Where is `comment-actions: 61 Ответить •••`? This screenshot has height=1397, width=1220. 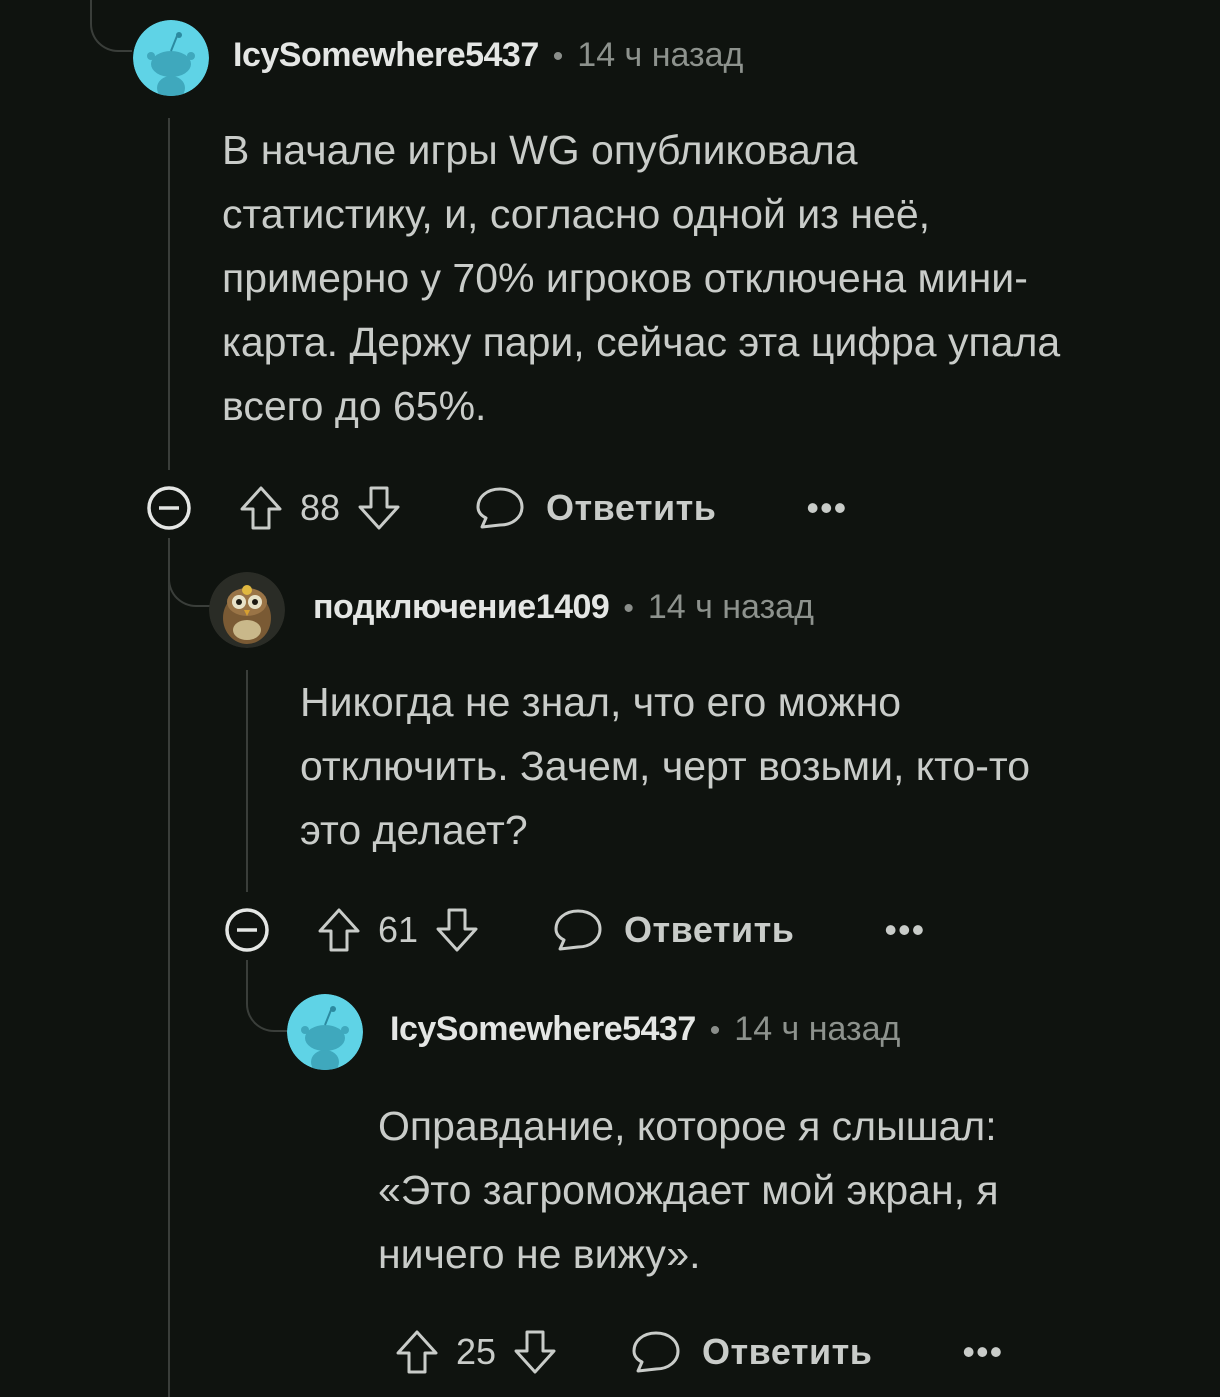
comment-actions: 61 Ответить ••• is located at coordinates (619, 930).